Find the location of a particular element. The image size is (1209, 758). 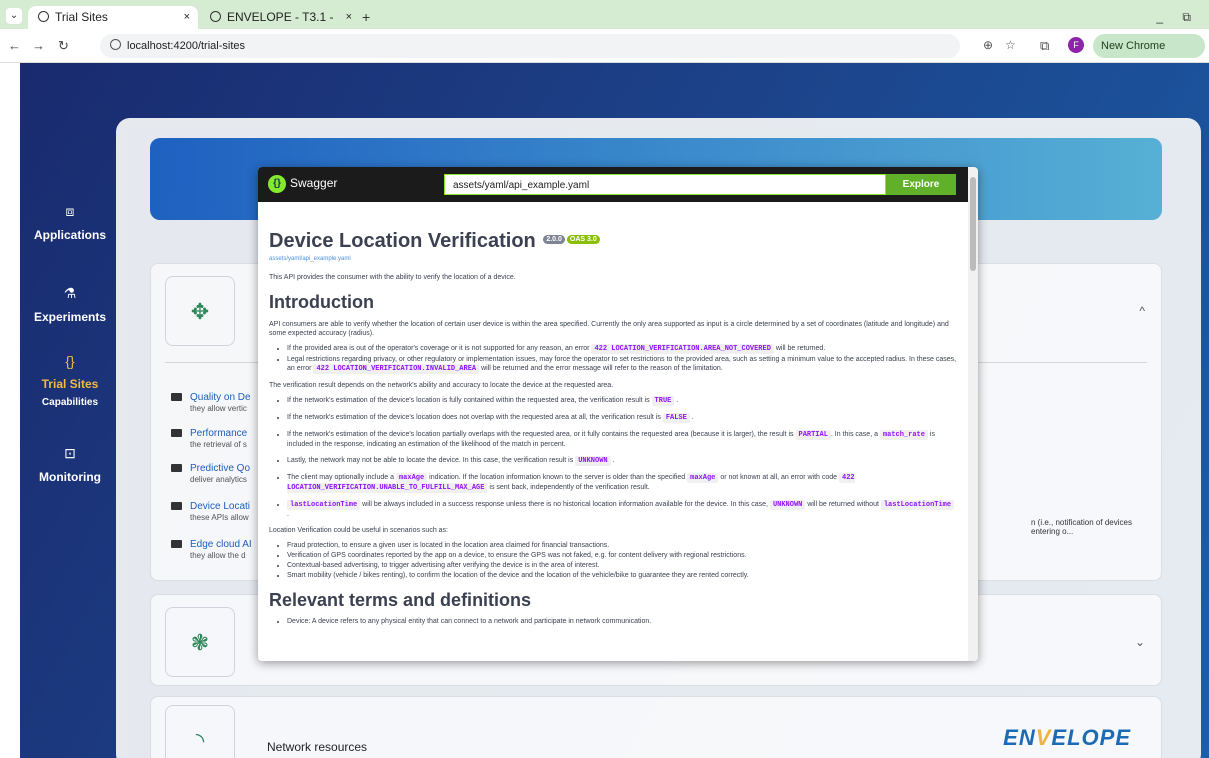

back-icon: ← is located at coordinates (14, 45).